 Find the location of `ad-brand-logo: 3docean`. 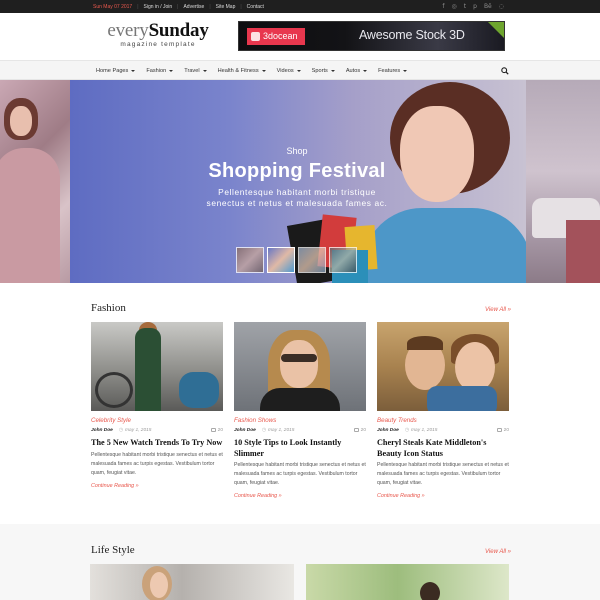

ad-brand-logo: 3docean is located at coordinates (276, 36).